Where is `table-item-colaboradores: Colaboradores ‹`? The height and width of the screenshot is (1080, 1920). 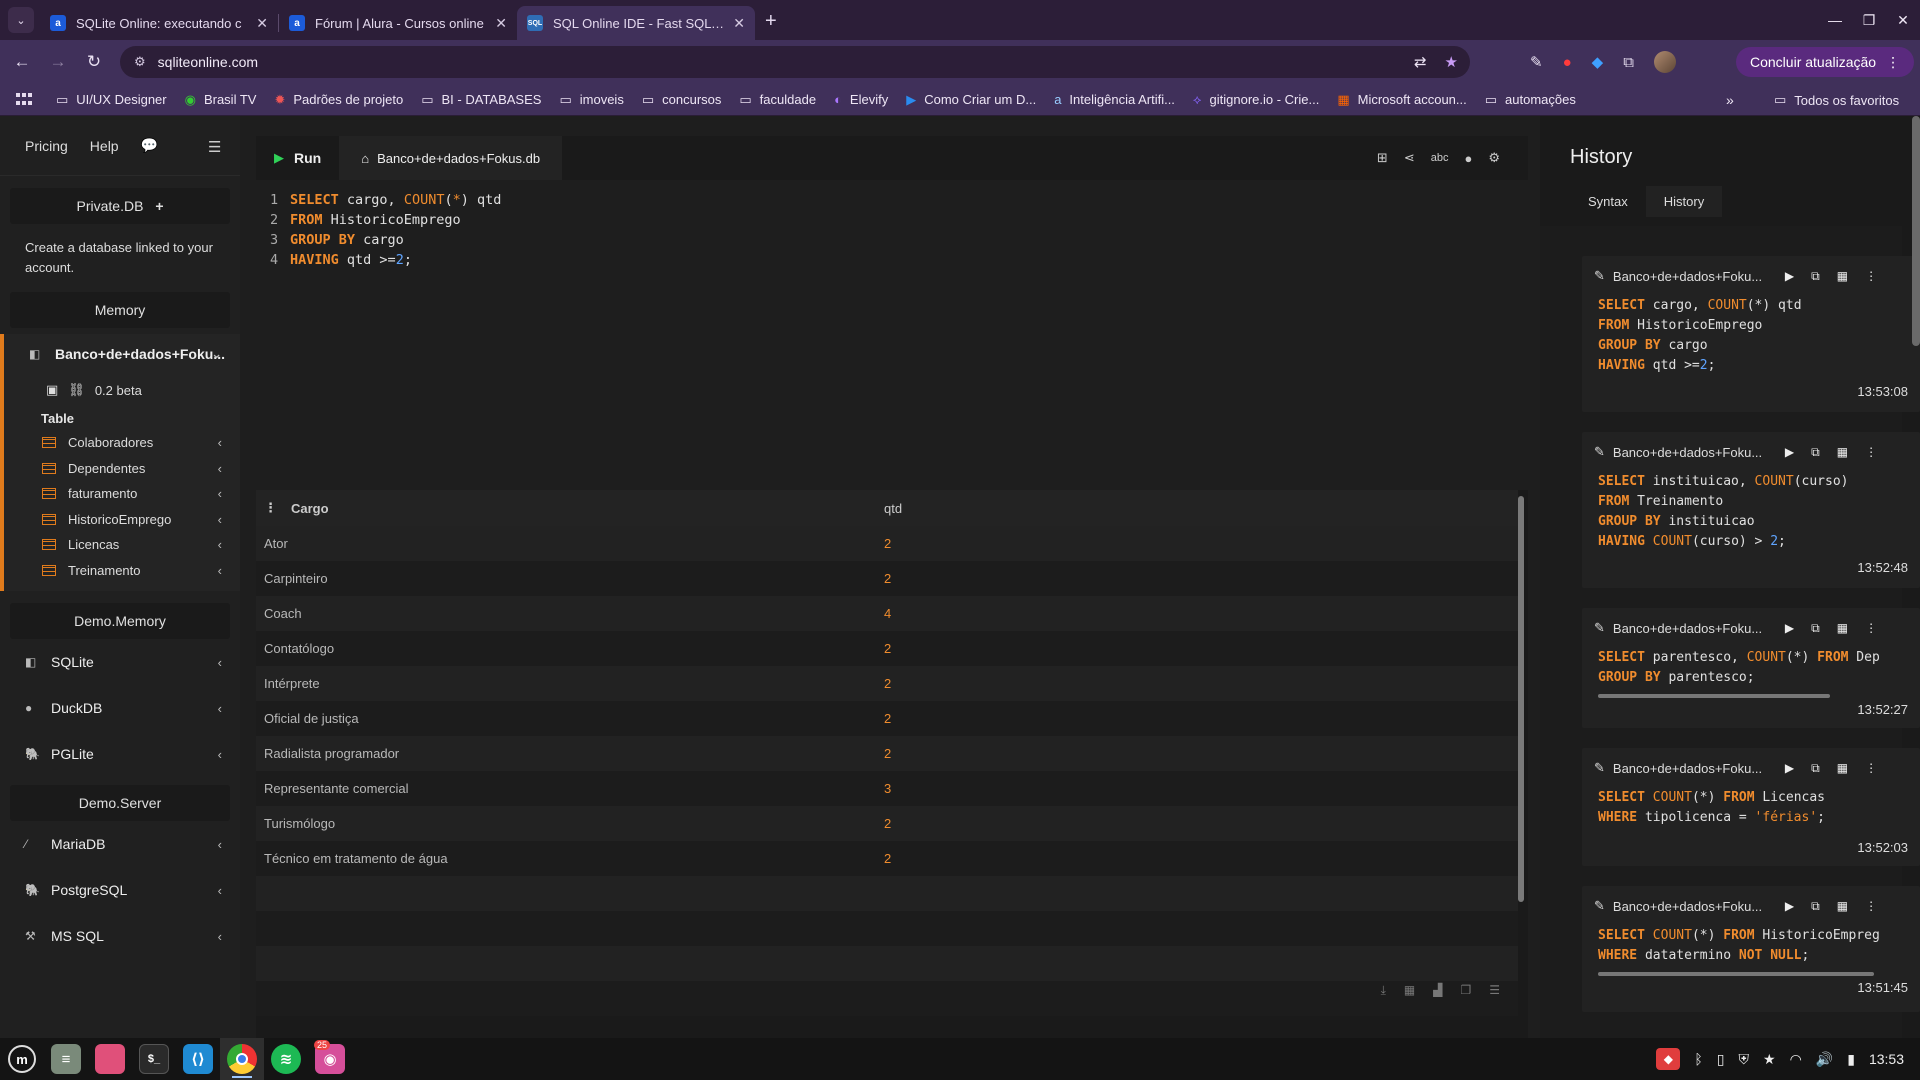
table-item-colaboradores: Colaboradores ‹ is located at coordinates (122, 443).